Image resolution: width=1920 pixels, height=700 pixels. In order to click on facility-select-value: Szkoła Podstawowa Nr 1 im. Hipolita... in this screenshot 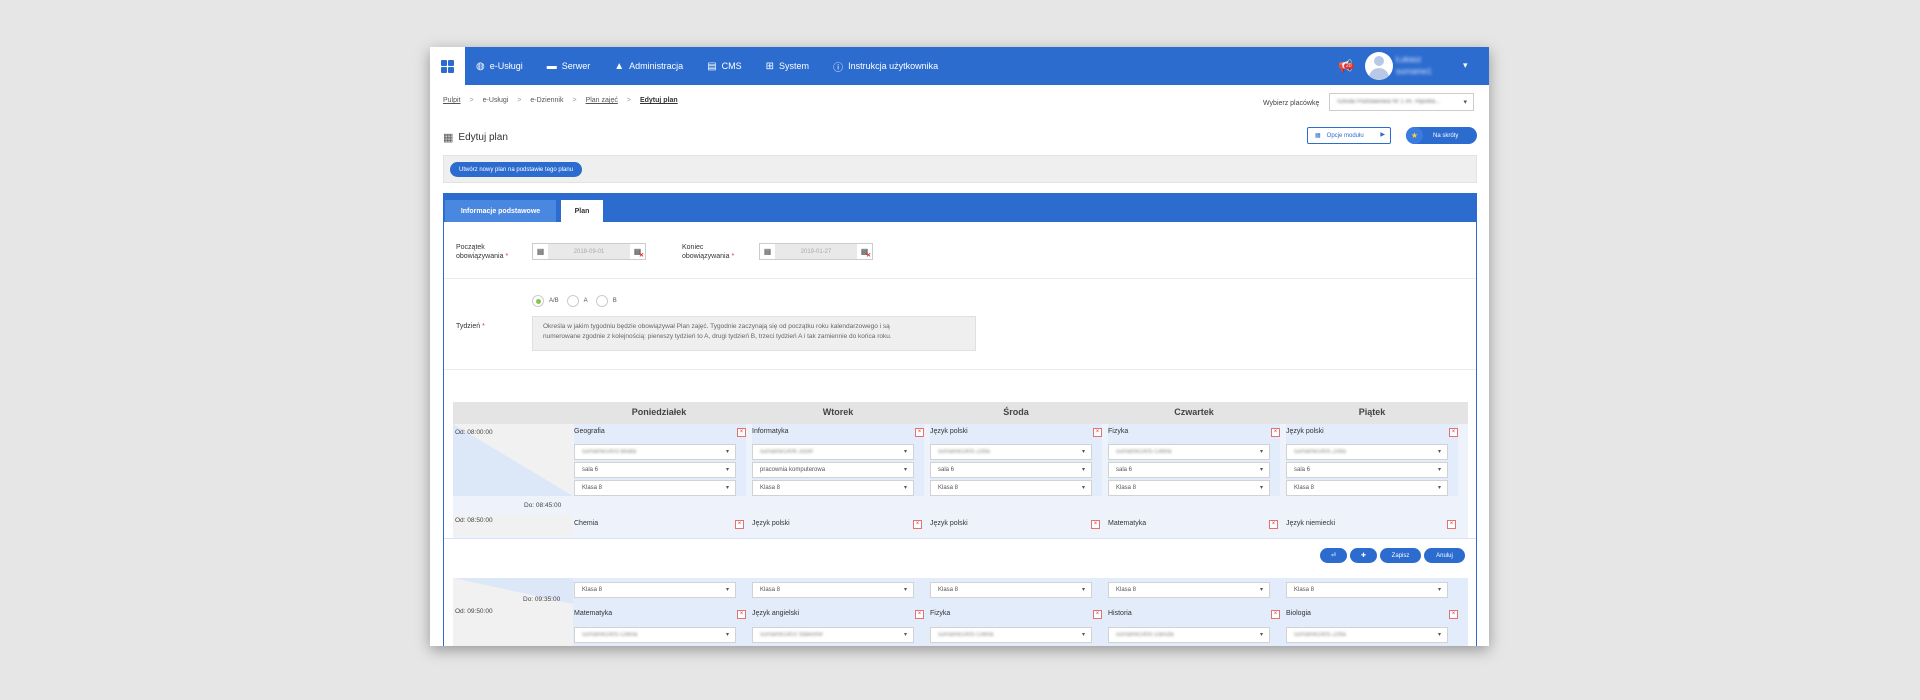, I will do `click(1389, 102)`.